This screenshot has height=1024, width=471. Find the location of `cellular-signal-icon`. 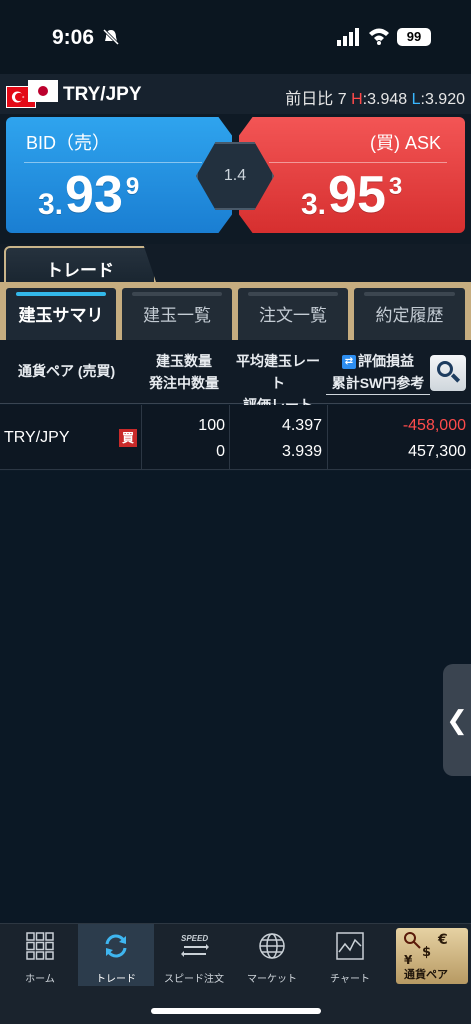

cellular-signal-icon is located at coordinates (348, 37).